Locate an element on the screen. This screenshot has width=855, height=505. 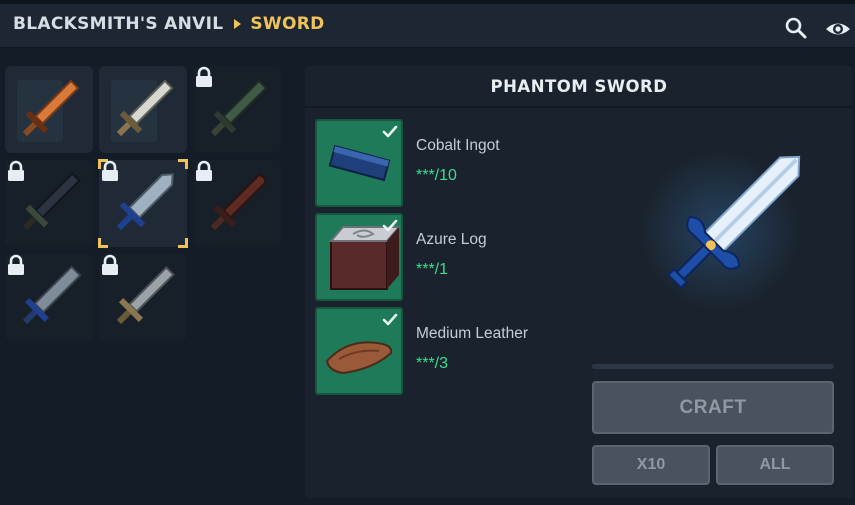
progress-divider is located at coordinates (713, 366).